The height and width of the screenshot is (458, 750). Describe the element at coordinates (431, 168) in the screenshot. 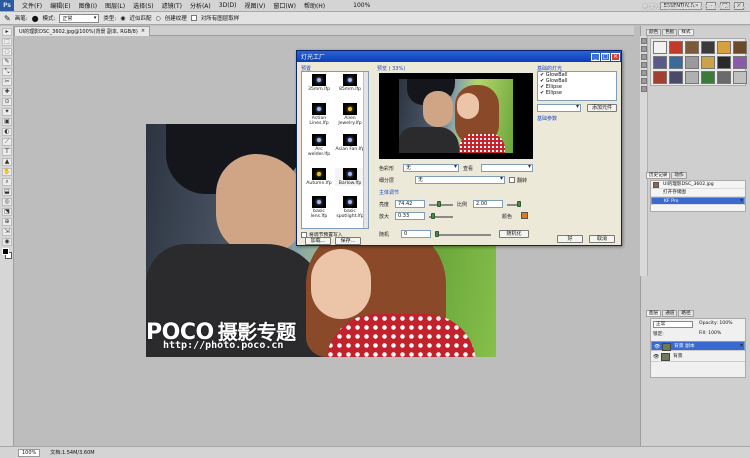

I see `color-model-select: 无` at that location.